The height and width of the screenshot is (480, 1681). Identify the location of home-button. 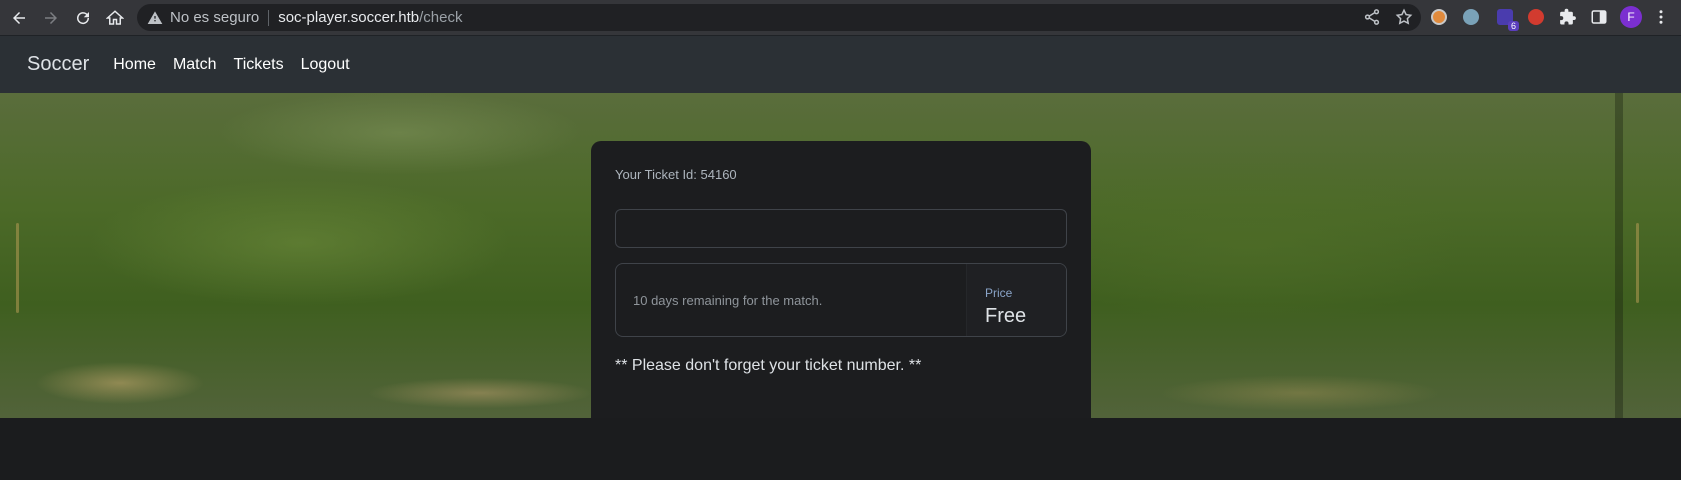
(115, 18).